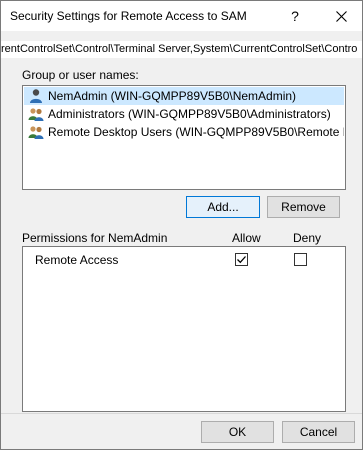 The width and height of the screenshot is (363, 450). What do you see at coordinates (172, 96) in the screenshot?
I see `list-item-label: NemAdmin (WIN-GQMPP89V5B0\NemAdmin)` at bounding box center [172, 96].